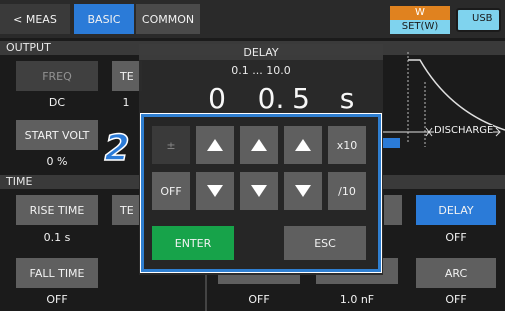 The height and width of the screenshot is (311, 505). I want to click on dialog-range: 0.1 ... 10.0, so click(261, 70).